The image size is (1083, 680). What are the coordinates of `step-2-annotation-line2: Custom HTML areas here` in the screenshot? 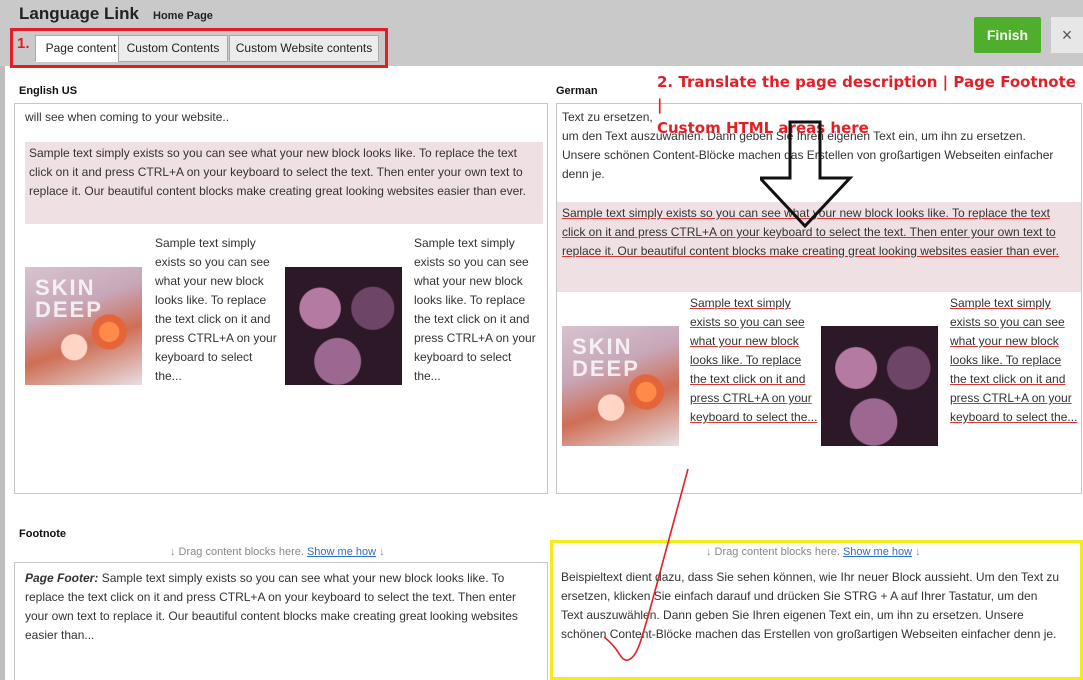 It's located at (763, 128).